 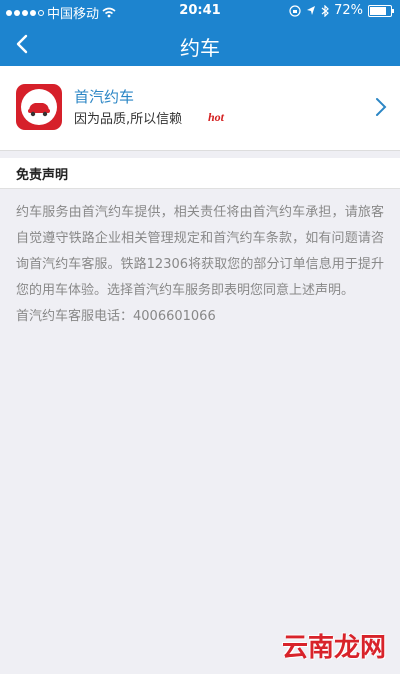 What do you see at coordinates (42, 175) in the screenshot?
I see `disclaimer-heading: 免责声明` at bounding box center [42, 175].